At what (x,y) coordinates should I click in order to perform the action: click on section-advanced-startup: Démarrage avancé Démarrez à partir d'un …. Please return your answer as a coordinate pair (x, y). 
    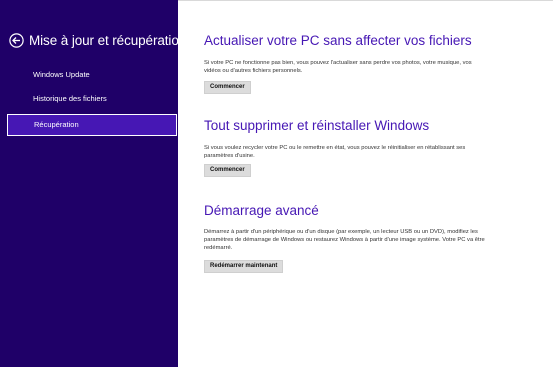
    Looking at the image, I should click on (374, 238).